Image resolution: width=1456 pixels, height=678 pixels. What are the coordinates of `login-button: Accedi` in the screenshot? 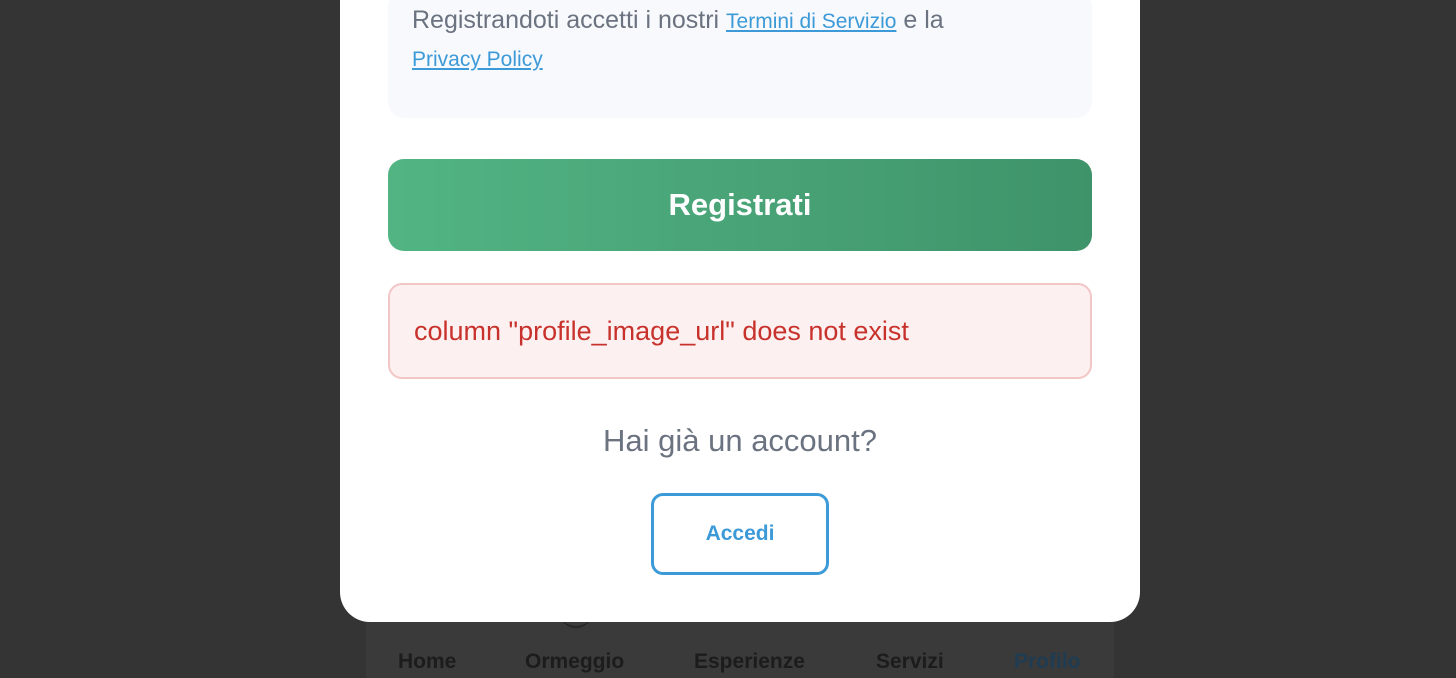 It's located at (740, 534).